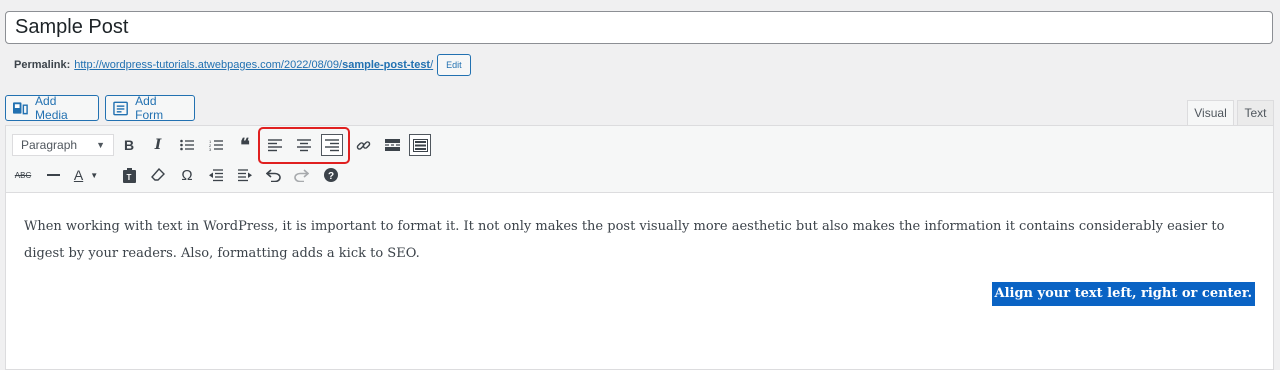  I want to click on bold-button: B, so click(129, 145).